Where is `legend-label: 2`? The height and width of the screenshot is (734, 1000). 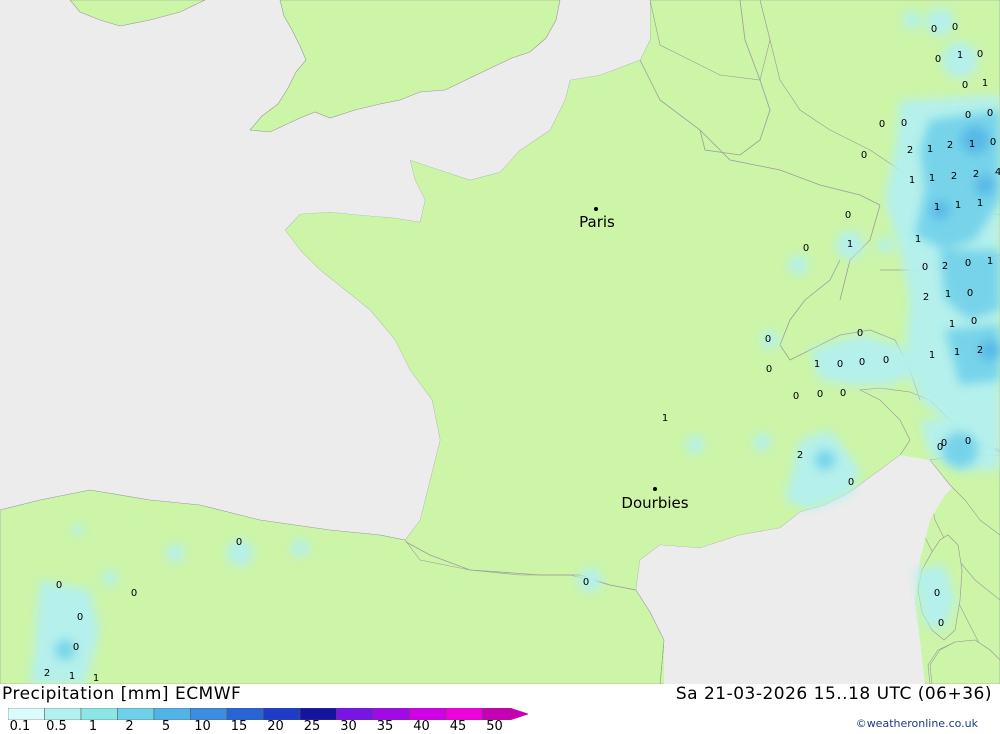 legend-label: 2 is located at coordinates (129, 726).